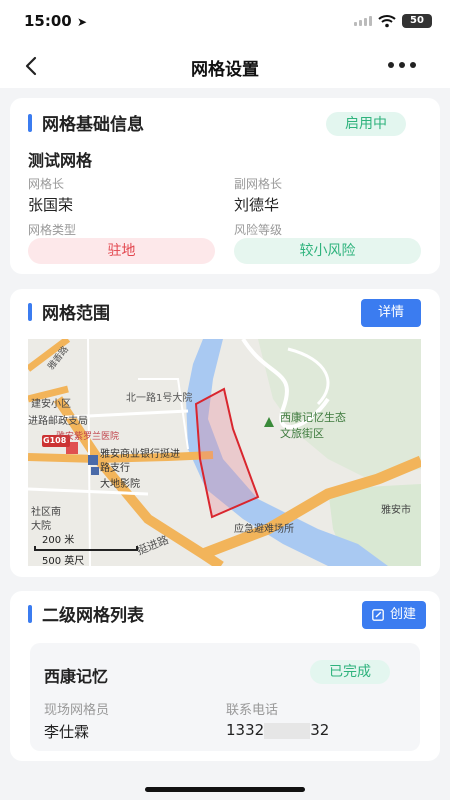 Image resolution: width=450 pixels, height=800 pixels. I want to click on nav-bar: 网格设置, so click(225, 66).